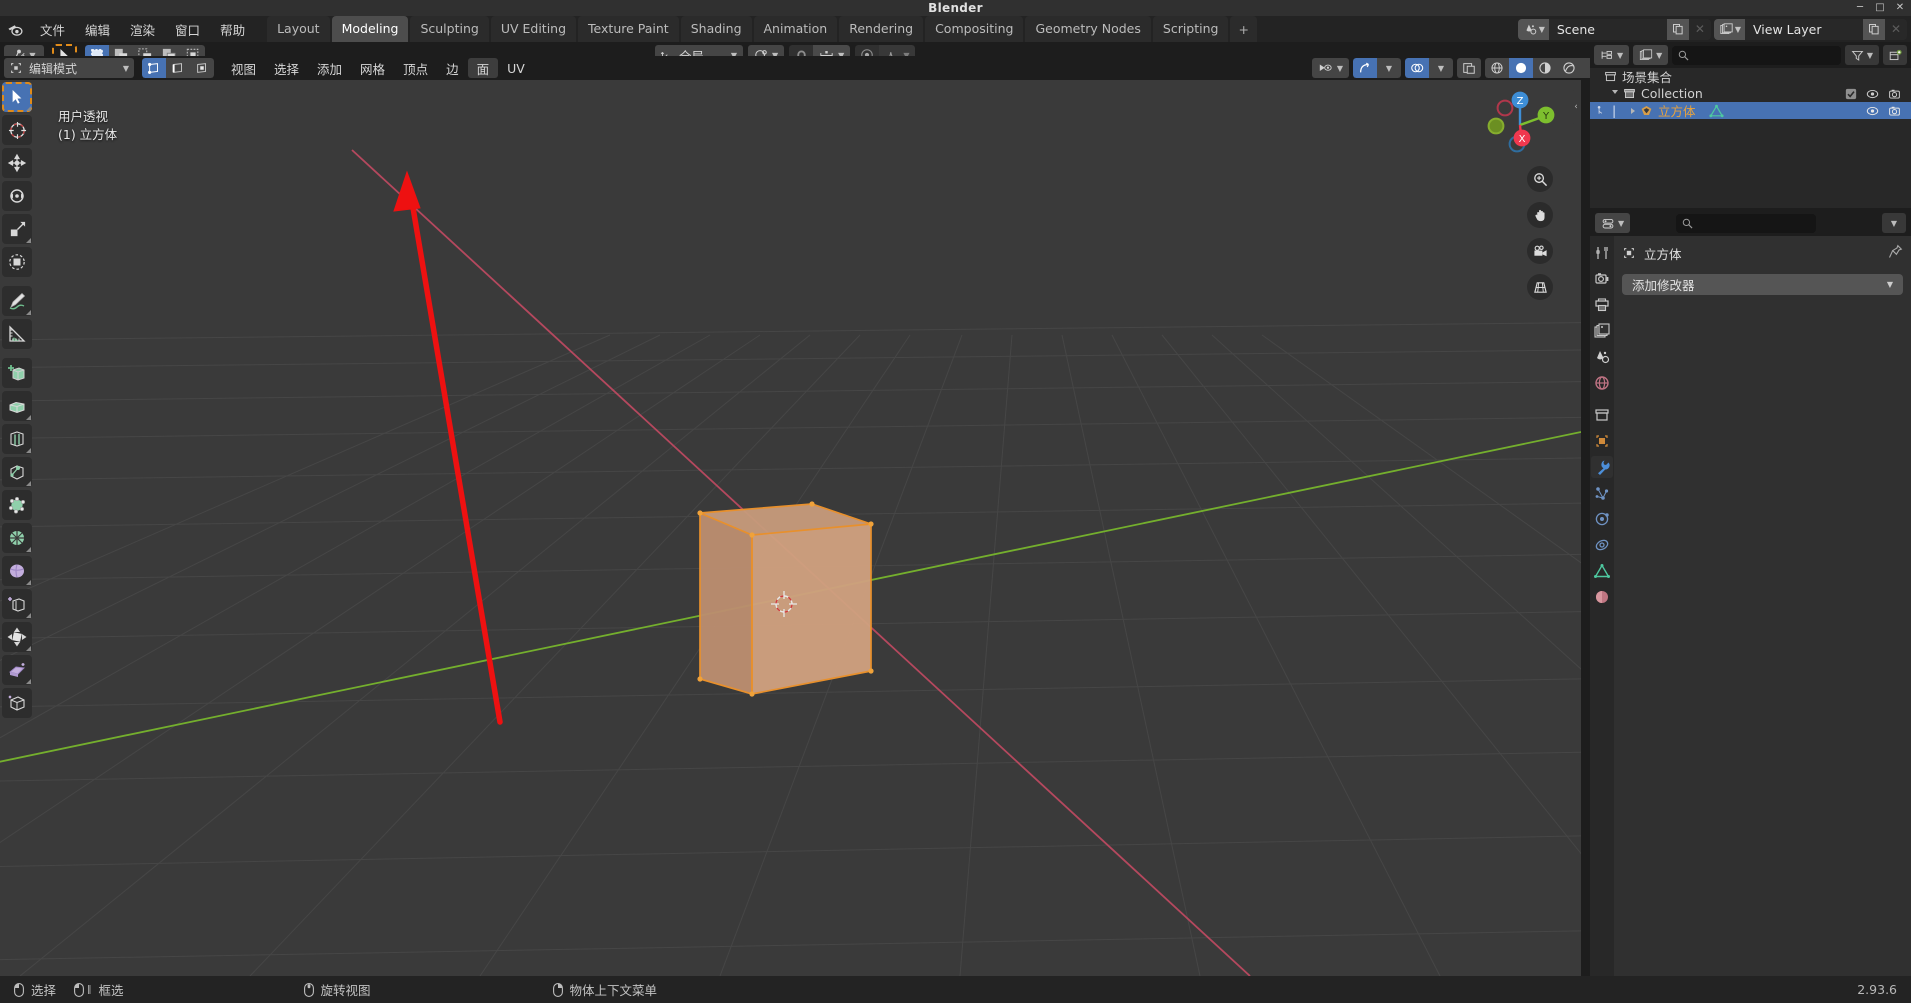 The height and width of the screenshot is (1003, 1911). What do you see at coordinates (17, 97) in the screenshot?
I see `tweak-select-tool` at bounding box center [17, 97].